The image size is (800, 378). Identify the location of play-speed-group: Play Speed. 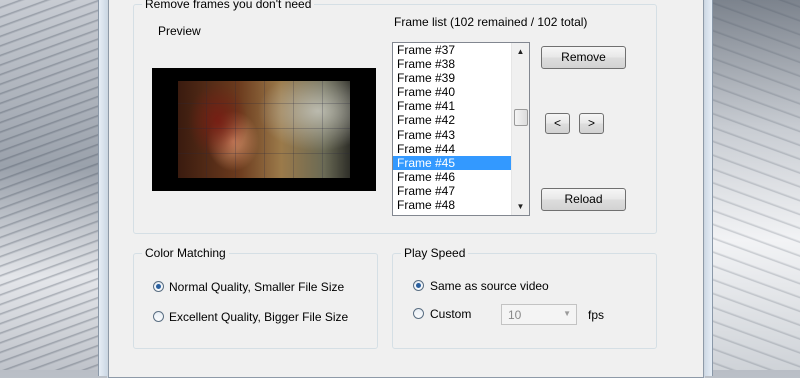
(524, 297).